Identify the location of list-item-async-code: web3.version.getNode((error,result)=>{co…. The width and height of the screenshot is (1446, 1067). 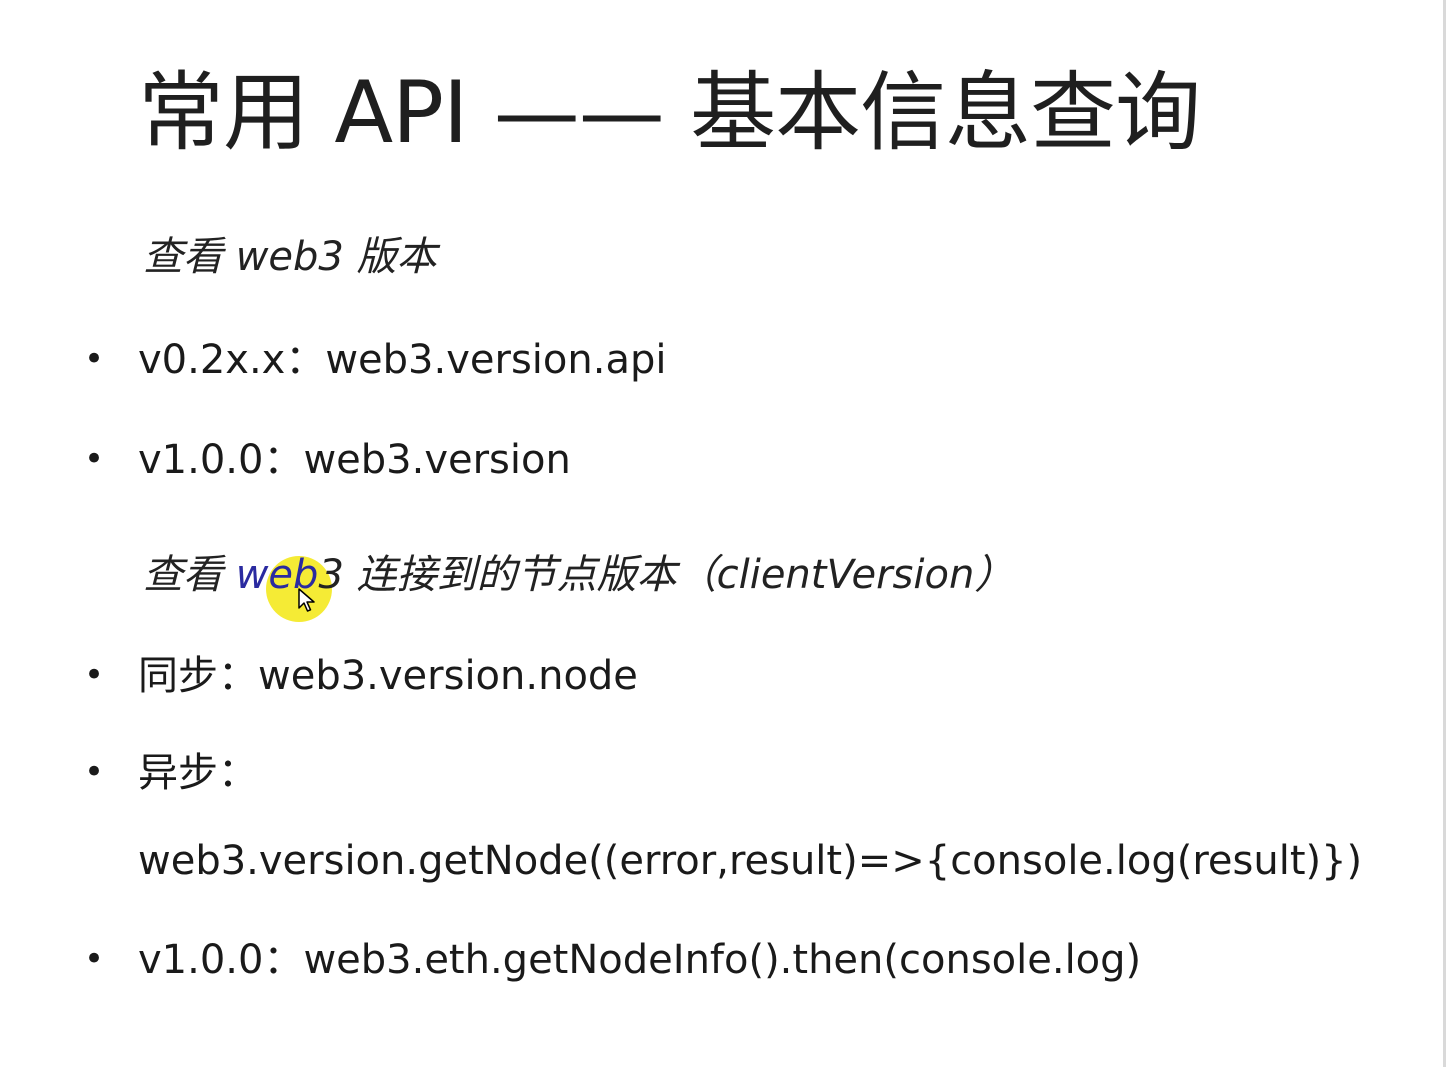
(750, 861).